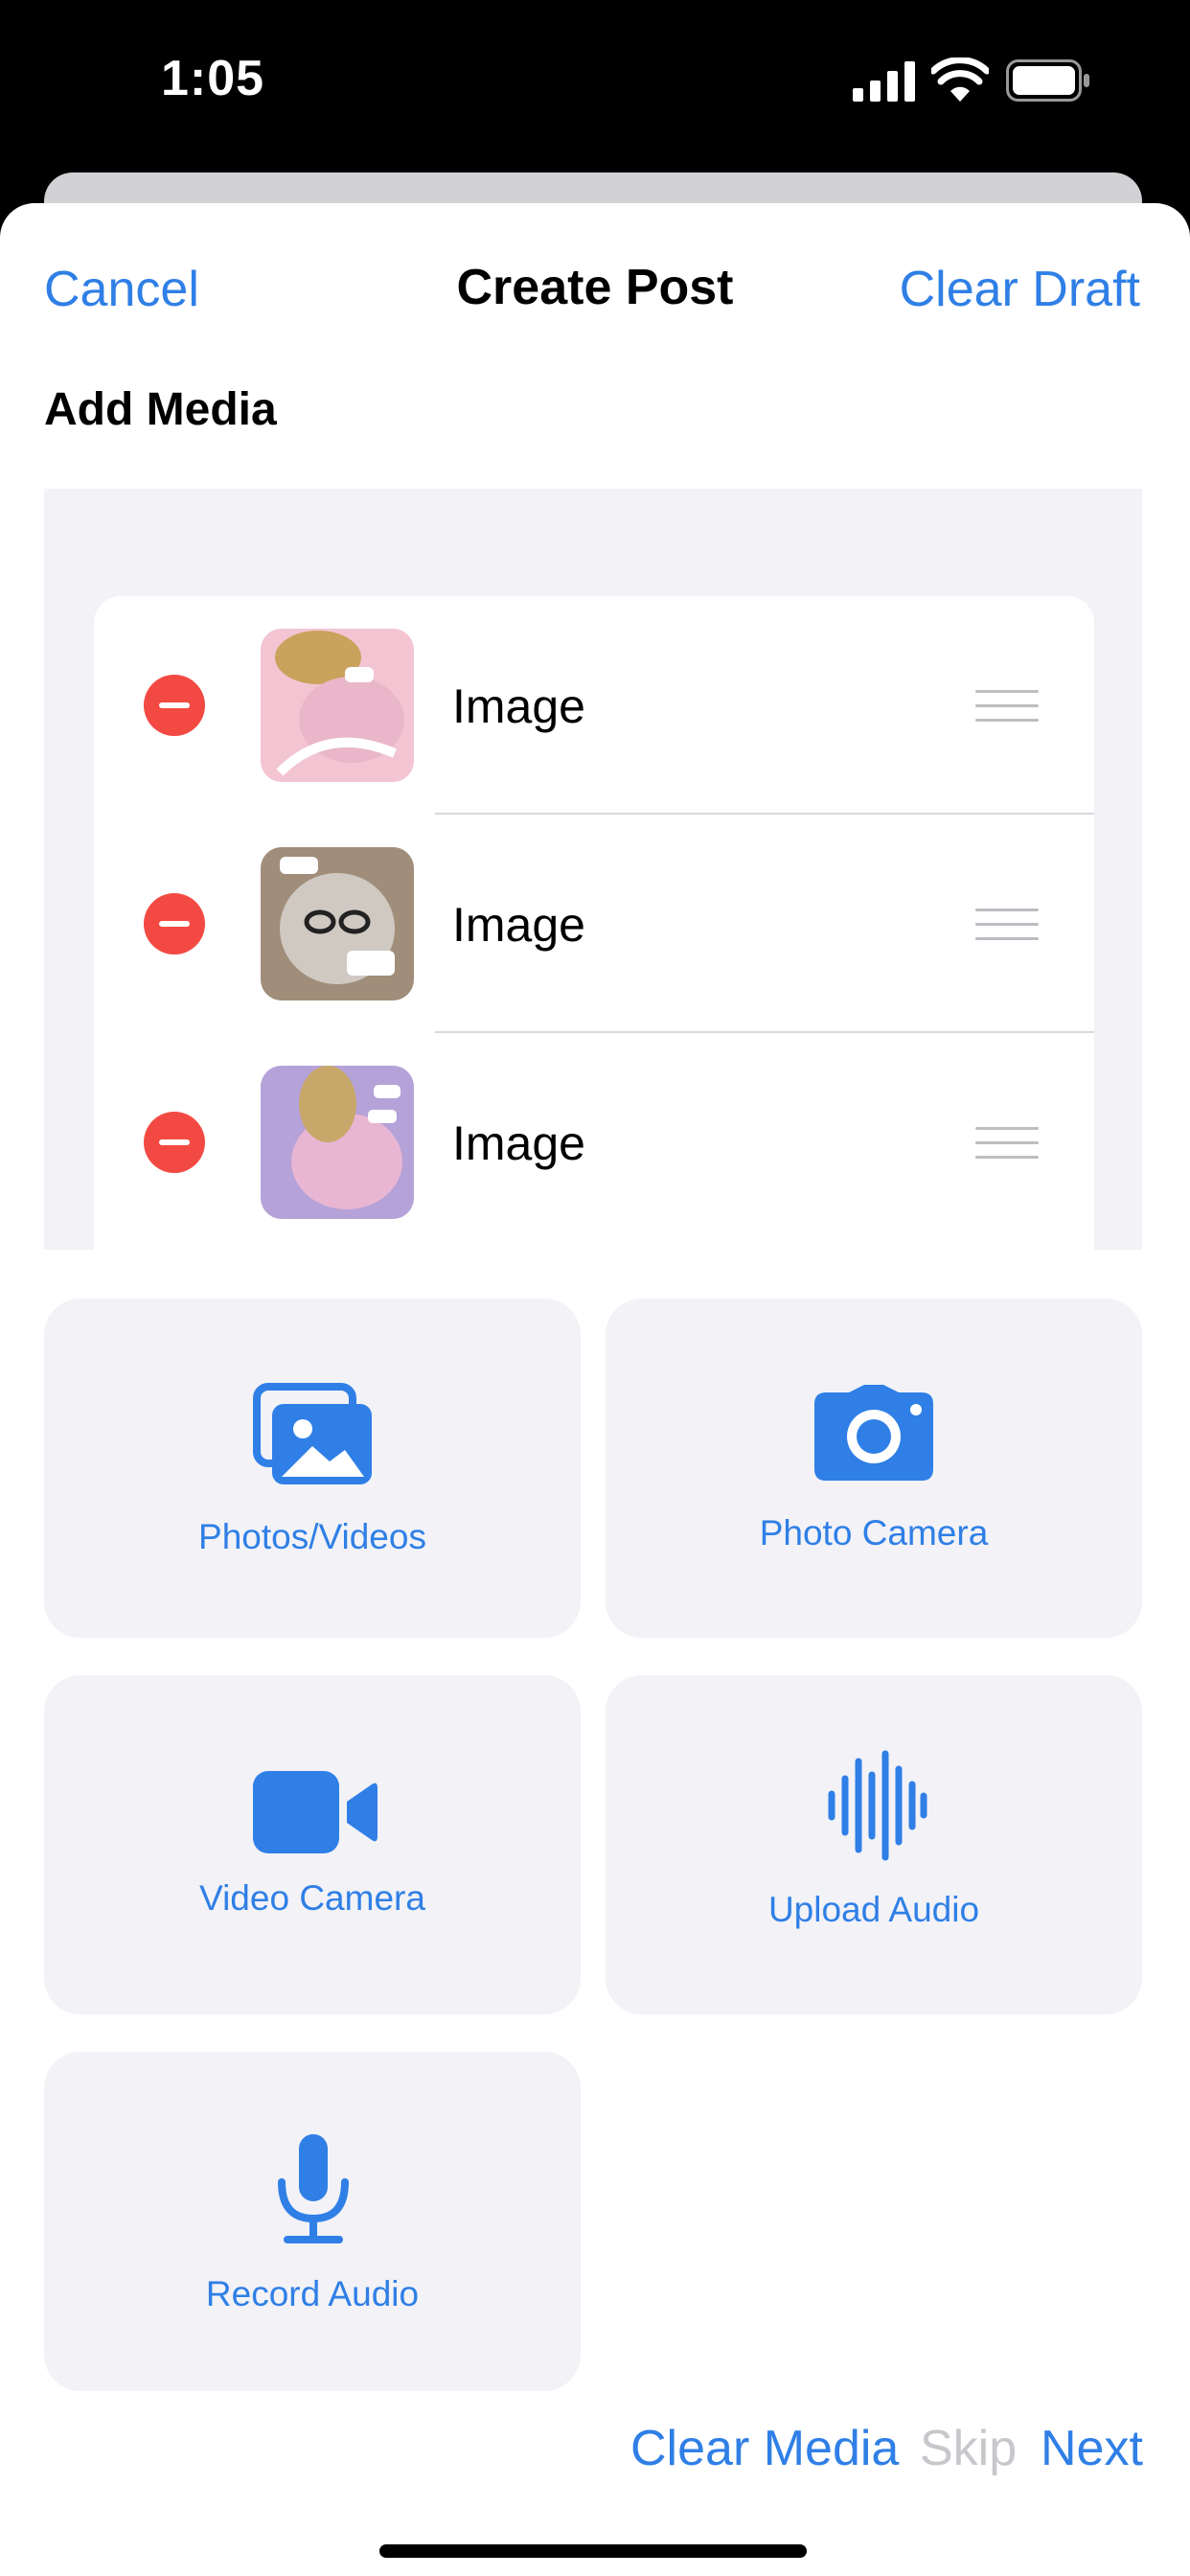 This screenshot has height=2576, width=1190. Describe the element at coordinates (1020, 289) in the screenshot. I see `clear-draft-button: Clear Draft` at that location.